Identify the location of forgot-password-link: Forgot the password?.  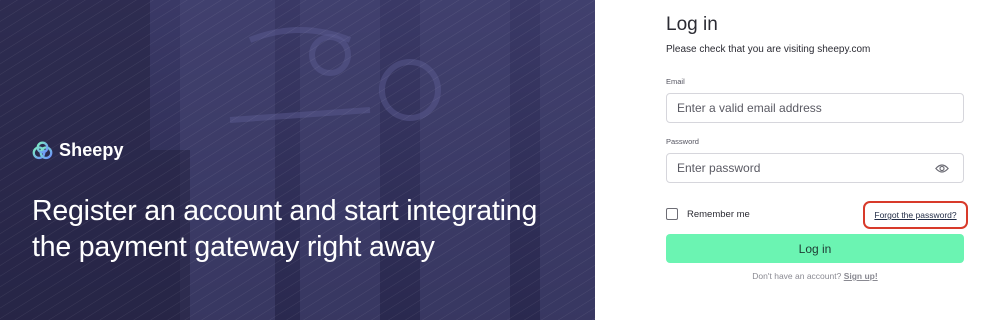
(915, 215).